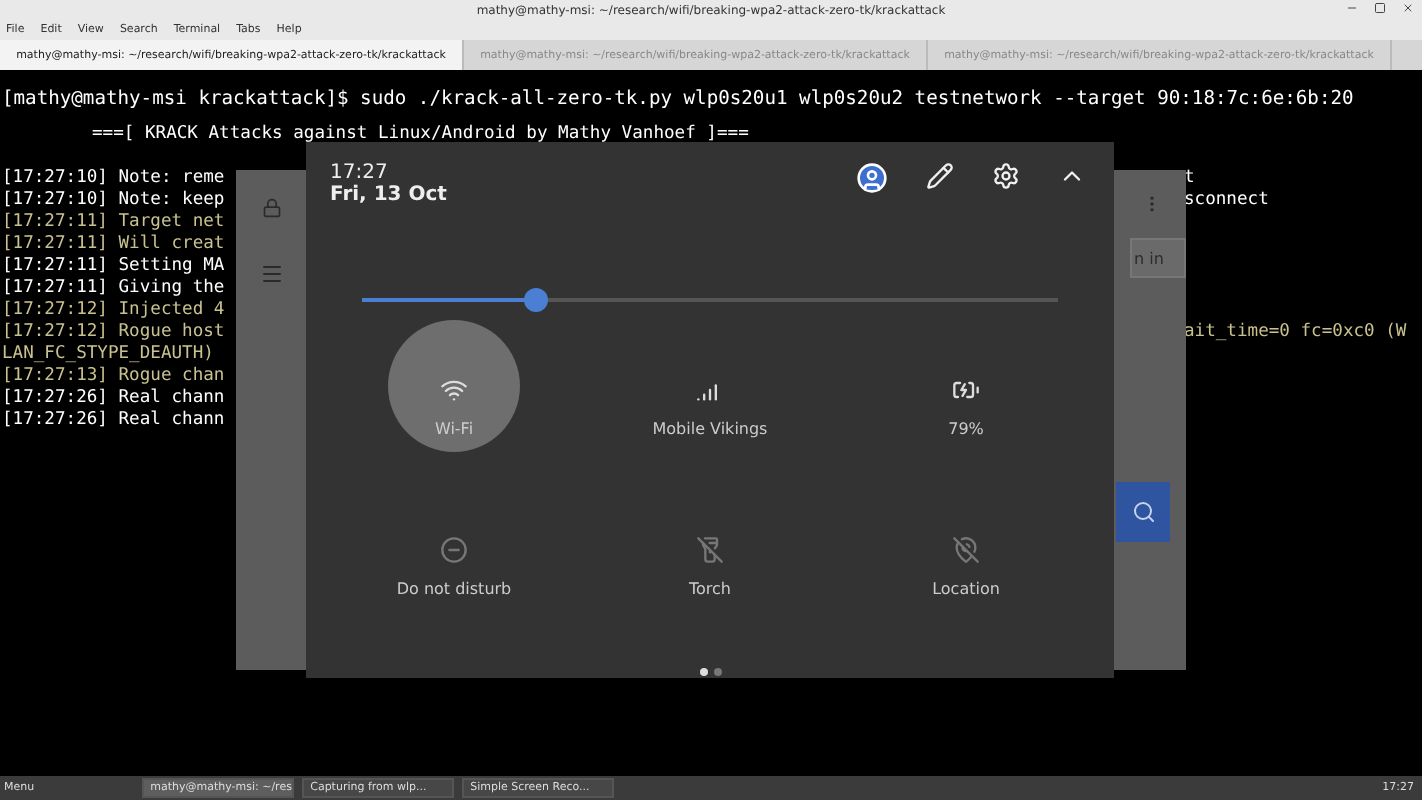 Image resolution: width=1422 pixels, height=800 pixels. I want to click on terminal-line: [17:27:12] Injected 4, so click(113, 310).